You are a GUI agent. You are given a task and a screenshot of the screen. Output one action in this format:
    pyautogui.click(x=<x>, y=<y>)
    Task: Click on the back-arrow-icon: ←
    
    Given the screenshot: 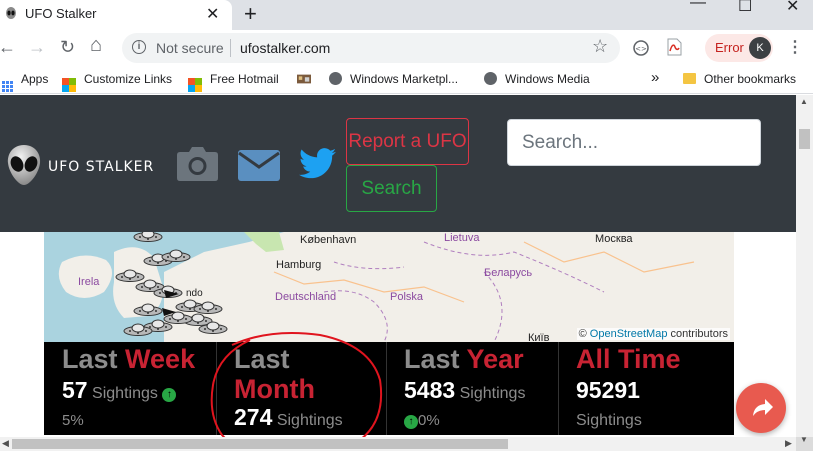 What is the action you would take?
    pyautogui.click(x=8, y=47)
    